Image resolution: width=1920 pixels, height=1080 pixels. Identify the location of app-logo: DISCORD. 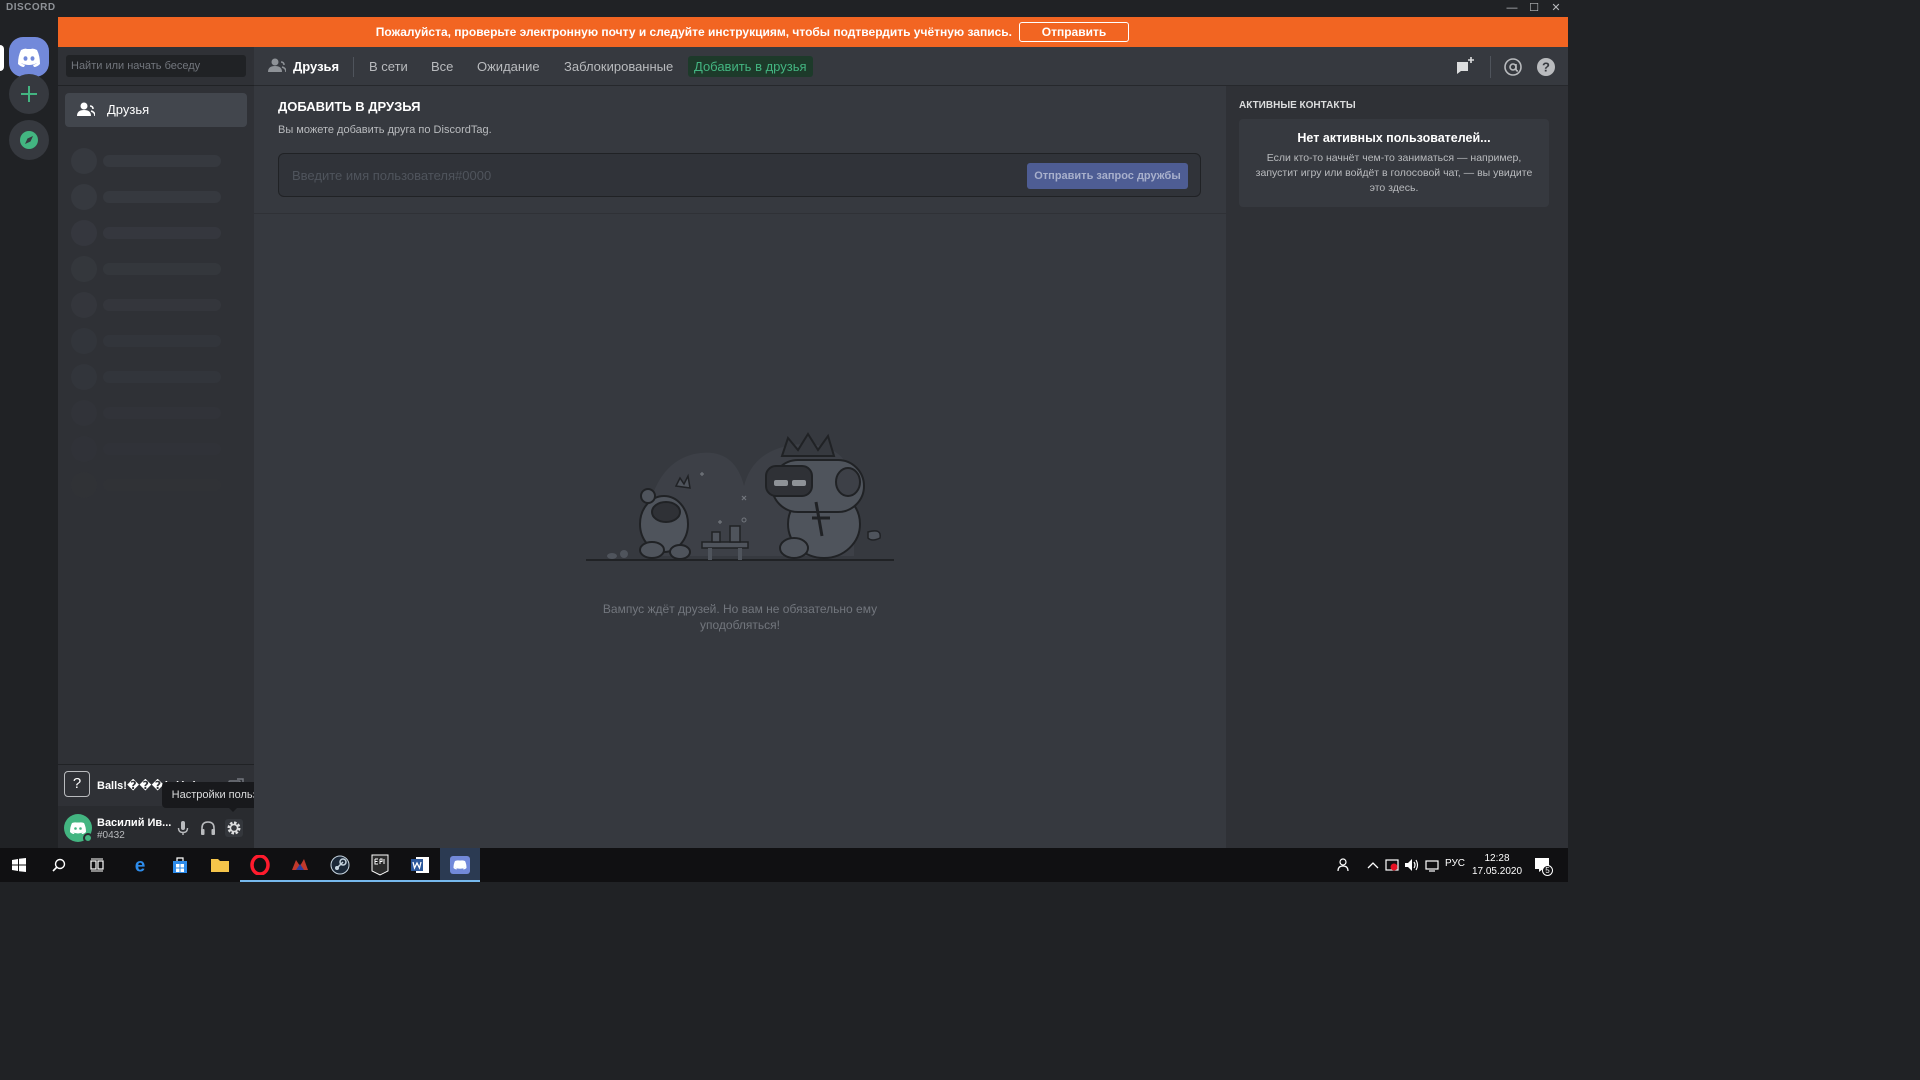
(31, 7).